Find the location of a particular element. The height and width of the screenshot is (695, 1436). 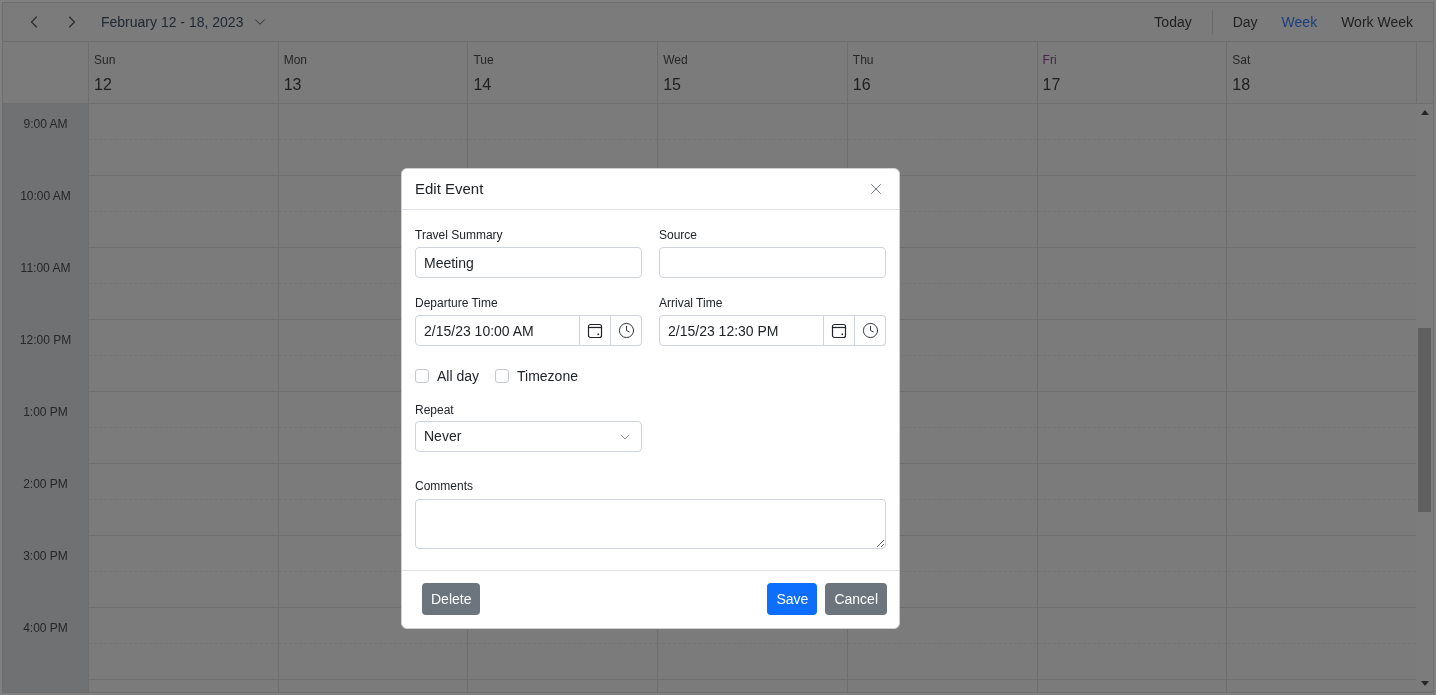

day-name: Wed is located at coordinates (675, 60).